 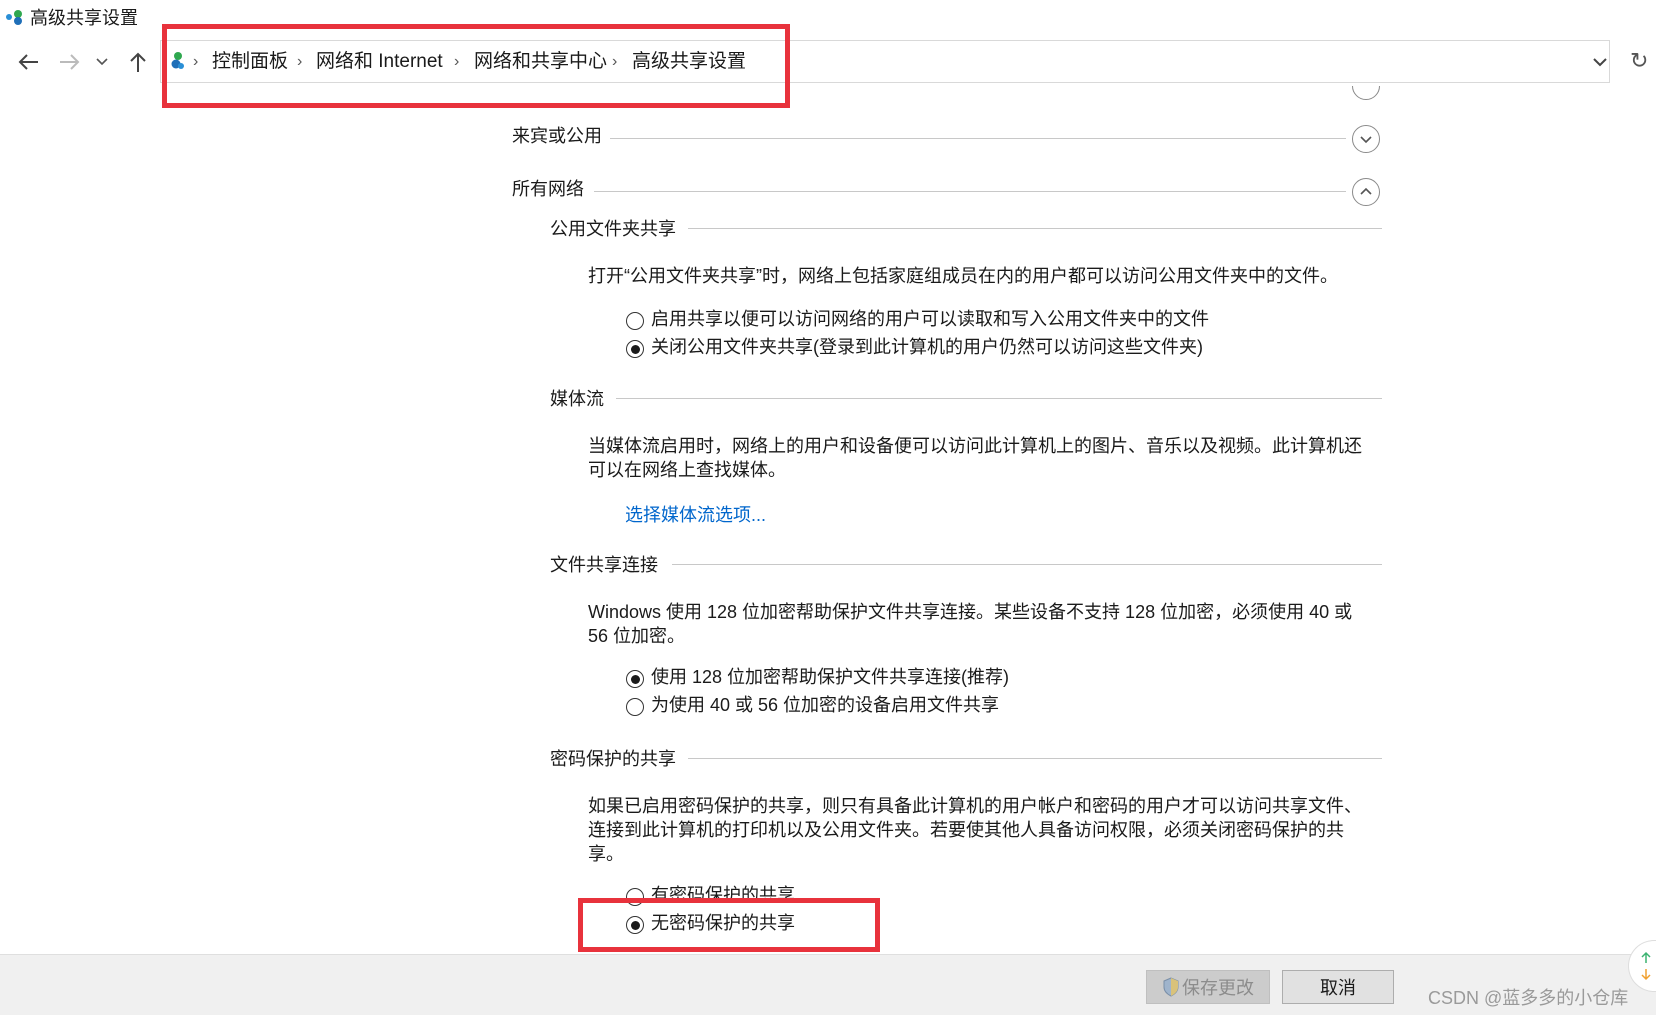 I want to click on collapse-all-networks-button, so click(x=1366, y=192).